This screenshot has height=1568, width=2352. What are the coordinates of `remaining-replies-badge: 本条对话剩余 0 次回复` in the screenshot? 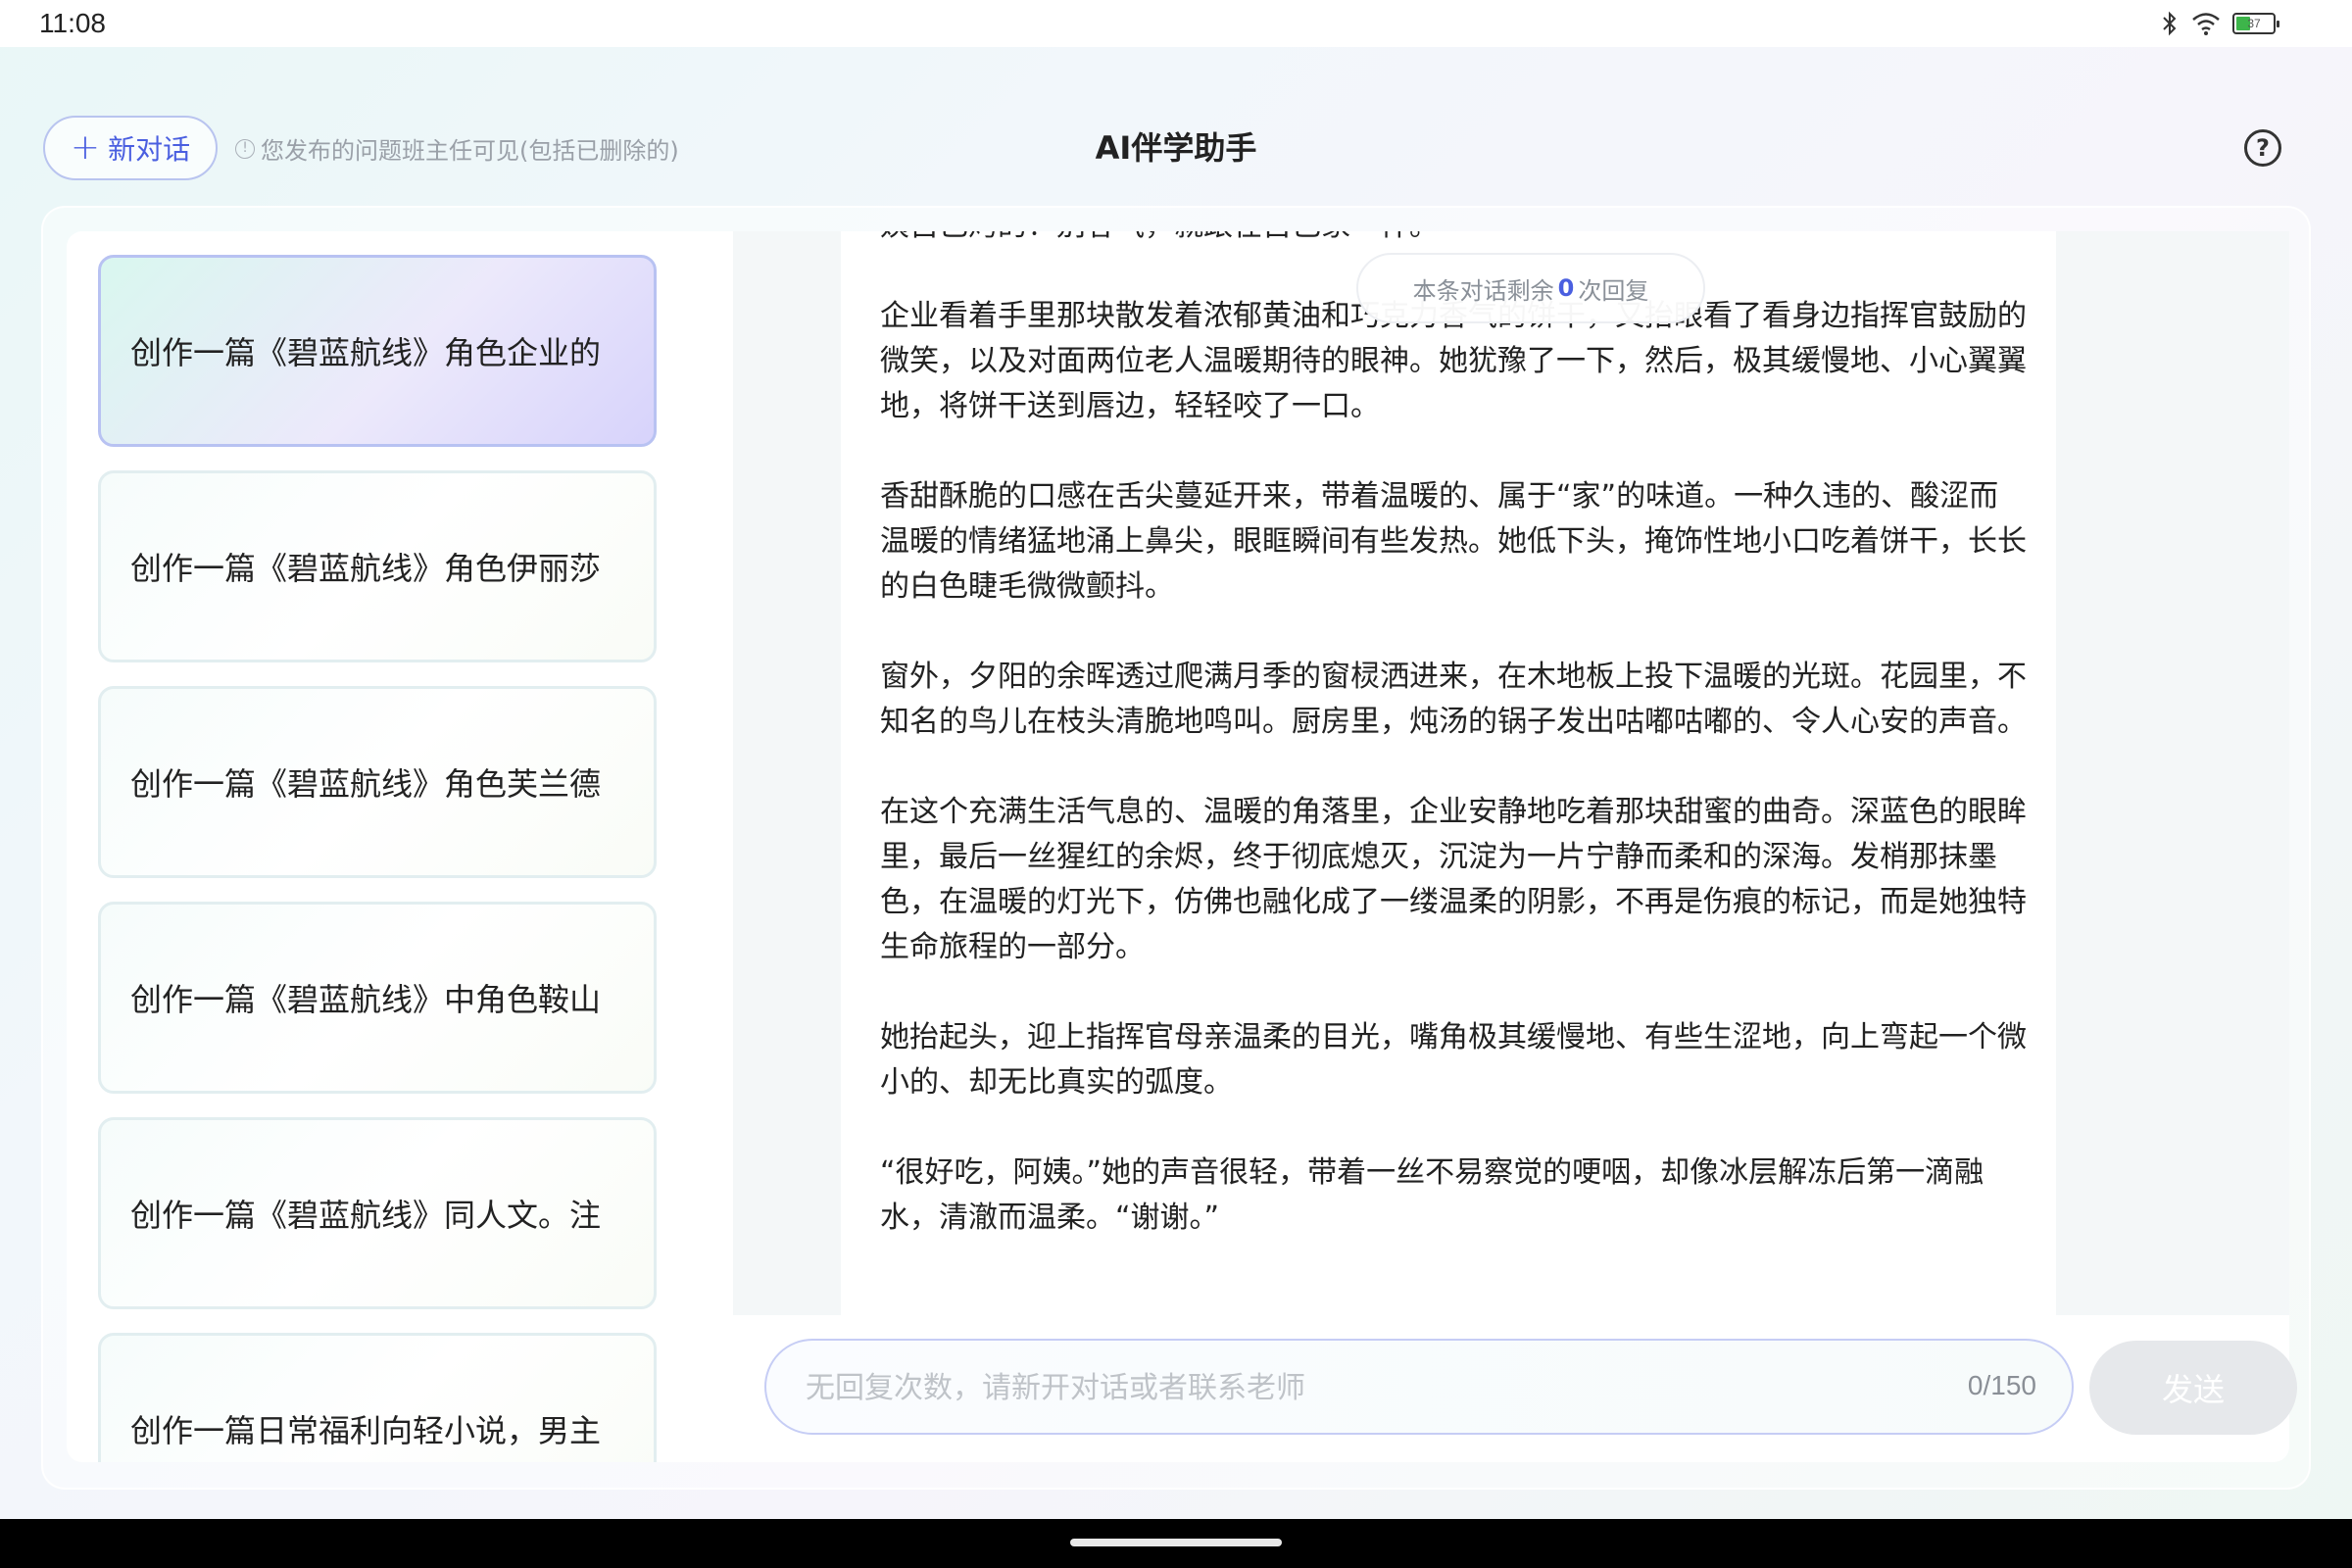 It's located at (1530, 288).